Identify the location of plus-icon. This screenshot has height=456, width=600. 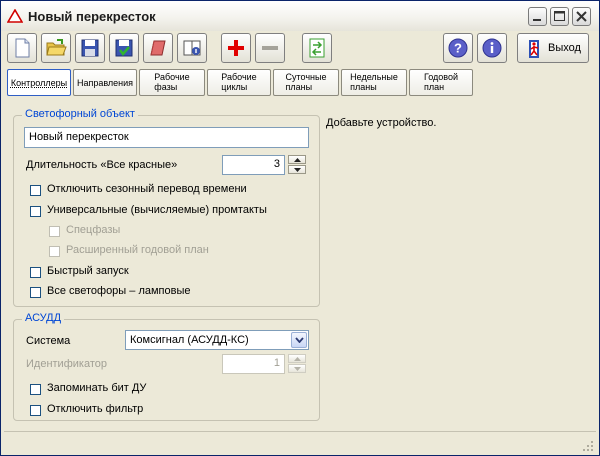
(236, 48).